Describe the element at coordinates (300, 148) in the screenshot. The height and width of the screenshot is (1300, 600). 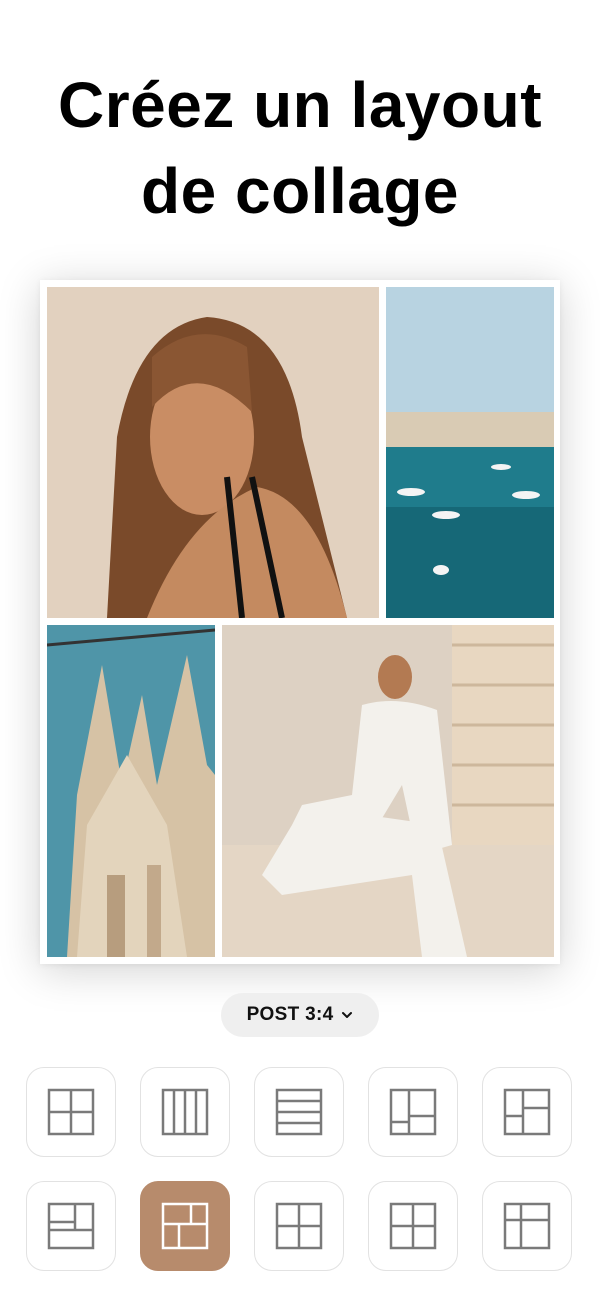
I see `headline: Créez un layout de collage` at that location.